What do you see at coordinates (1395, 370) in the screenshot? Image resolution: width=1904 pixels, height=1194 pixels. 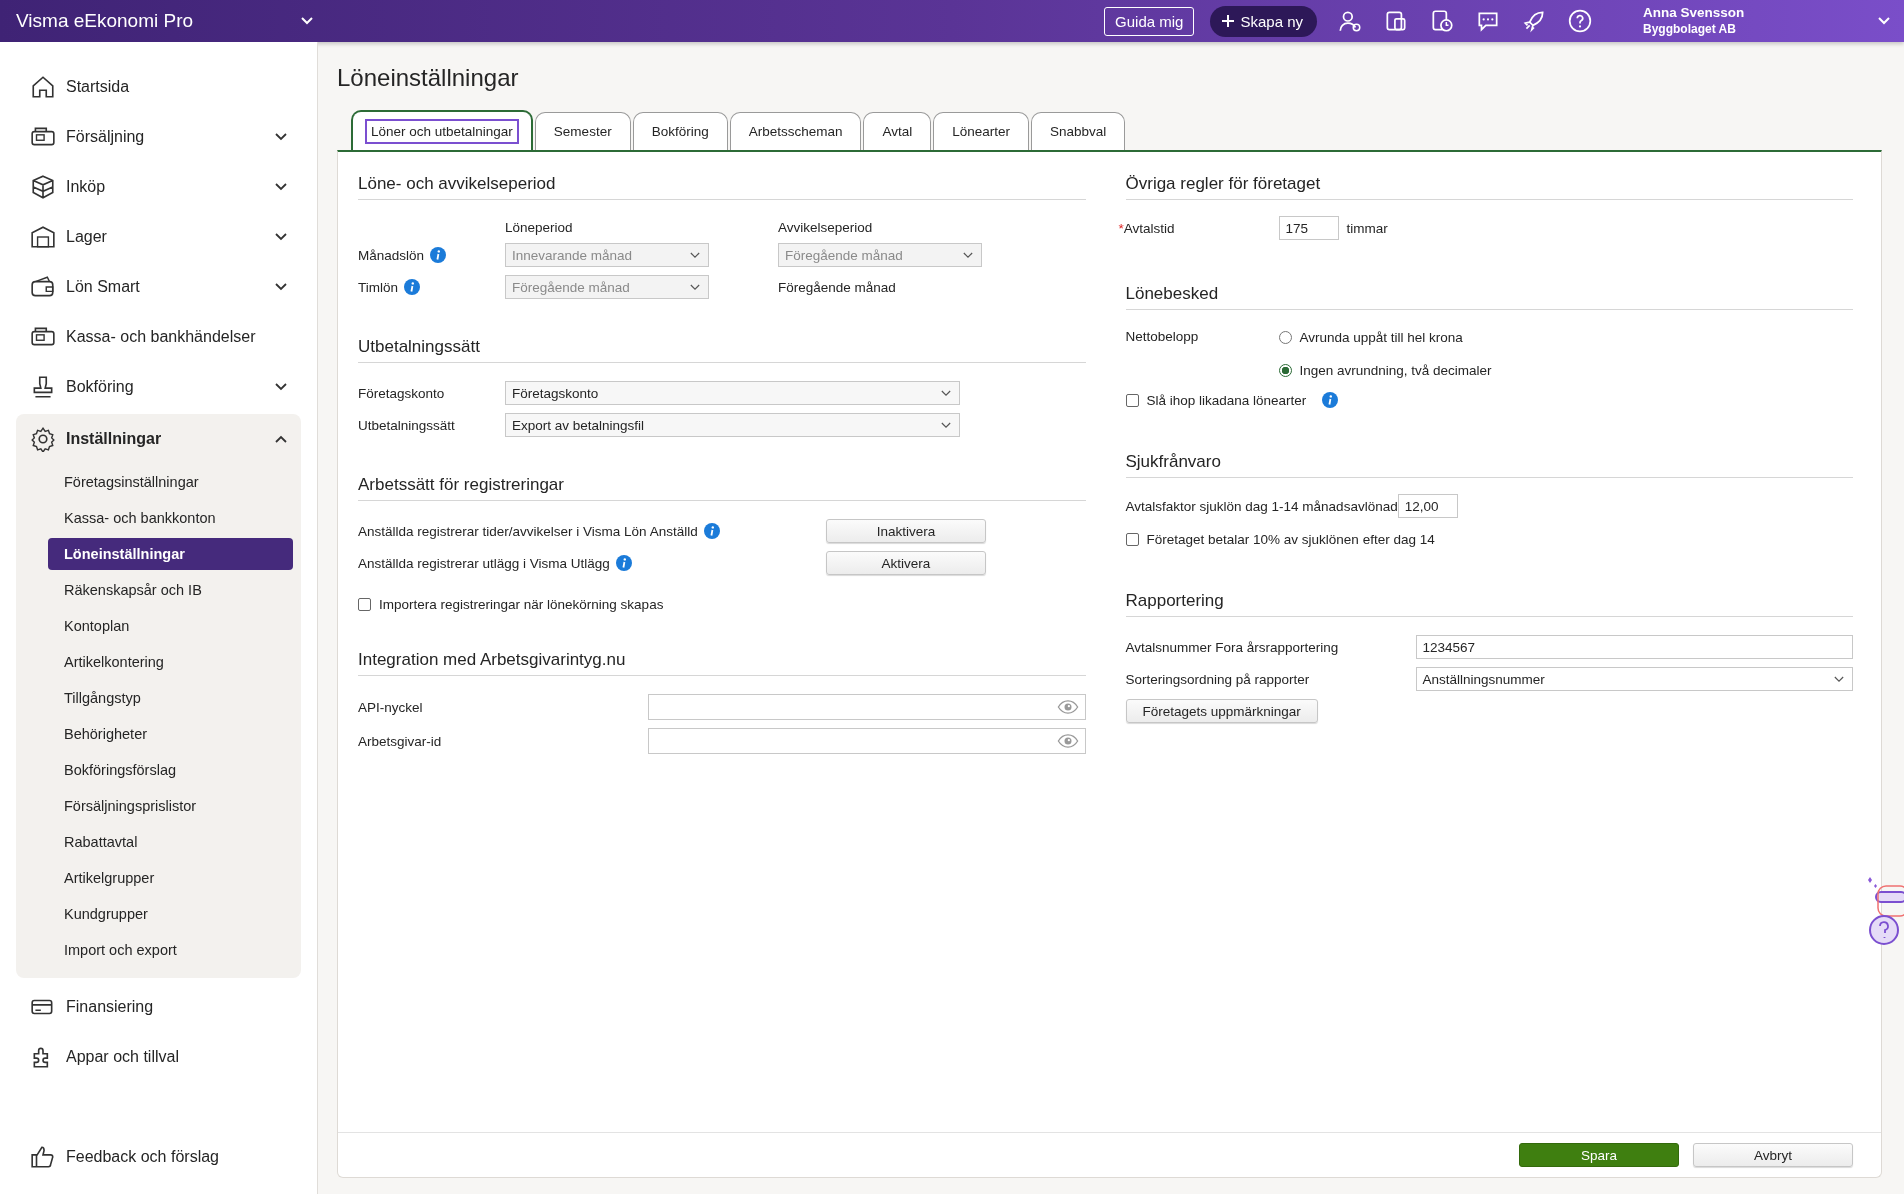 I see `radio-label: Ingen avrundning, två decimaler` at bounding box center [1395, 370].